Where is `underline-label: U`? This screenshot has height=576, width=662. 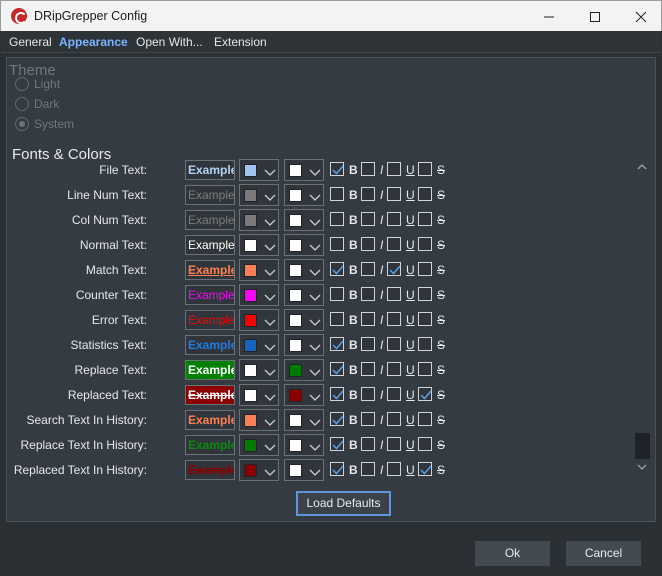 underline-label: U is located at coordinates (410, 370).